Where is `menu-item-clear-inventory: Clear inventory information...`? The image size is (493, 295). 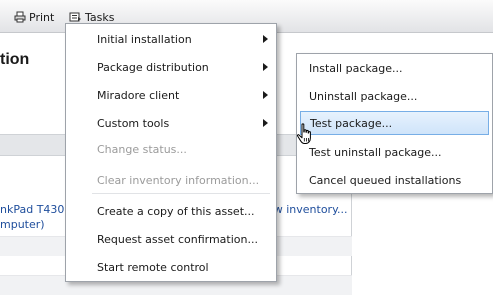 menu-item-clear-inventory: Clear inventory information... is located at coordinates (171, 180).